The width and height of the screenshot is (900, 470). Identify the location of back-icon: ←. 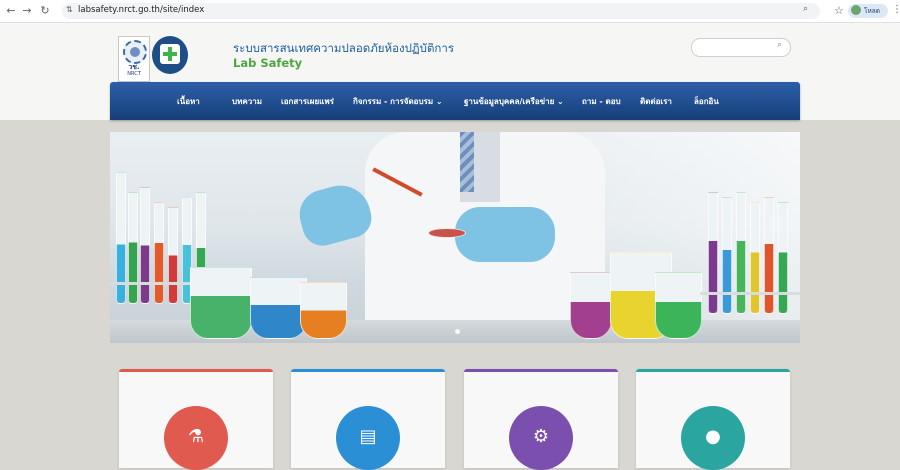
(11, 11).